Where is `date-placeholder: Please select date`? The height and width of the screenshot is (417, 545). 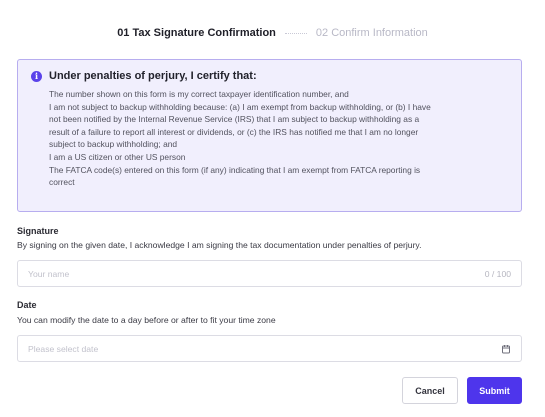
date-placeholder: Please select date is located at coordinates (63, 348).